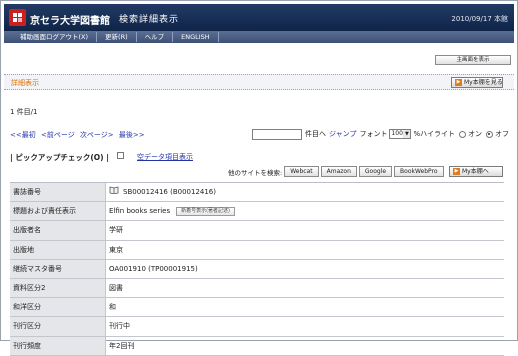 This screenshot has height=356, width=518. What do you see at coordinates (59, 157) in the screenshot?
I see `pickup-check-label: | ピックアップチェック(O) |` at bounding box center [59, 157].